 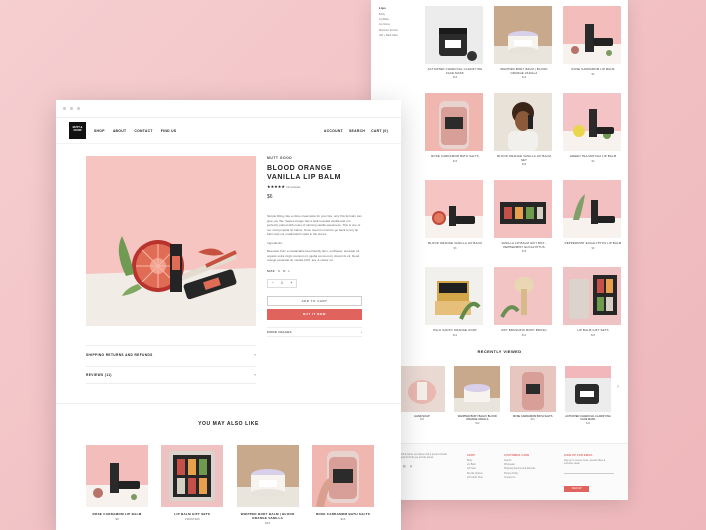 What do you see at coordinates (314, 186) in the screenshot?
I see `rating: ★★★★★ 13 reviews` at bounding box center [314, 186].